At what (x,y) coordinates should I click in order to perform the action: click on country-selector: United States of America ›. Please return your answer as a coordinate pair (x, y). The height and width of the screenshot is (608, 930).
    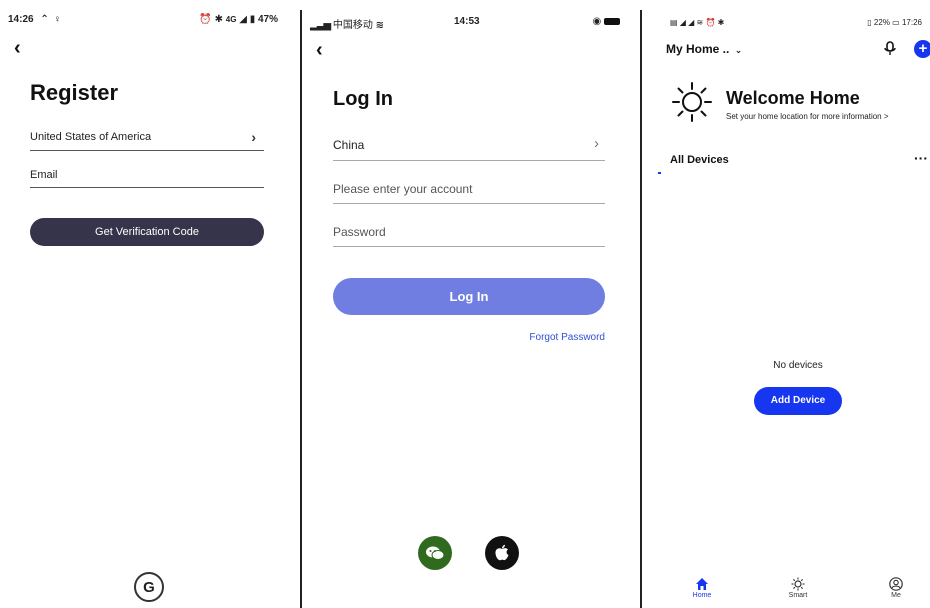
    Looking at the image, I should click on (147, 141).